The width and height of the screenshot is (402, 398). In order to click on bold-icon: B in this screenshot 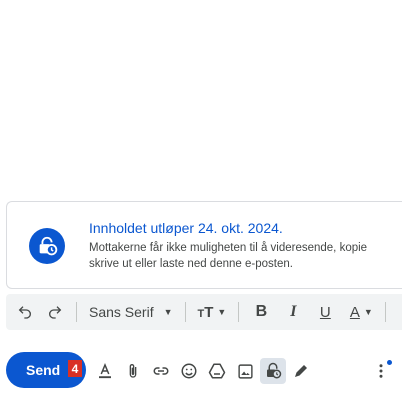, I will do `click(261, 311)`.